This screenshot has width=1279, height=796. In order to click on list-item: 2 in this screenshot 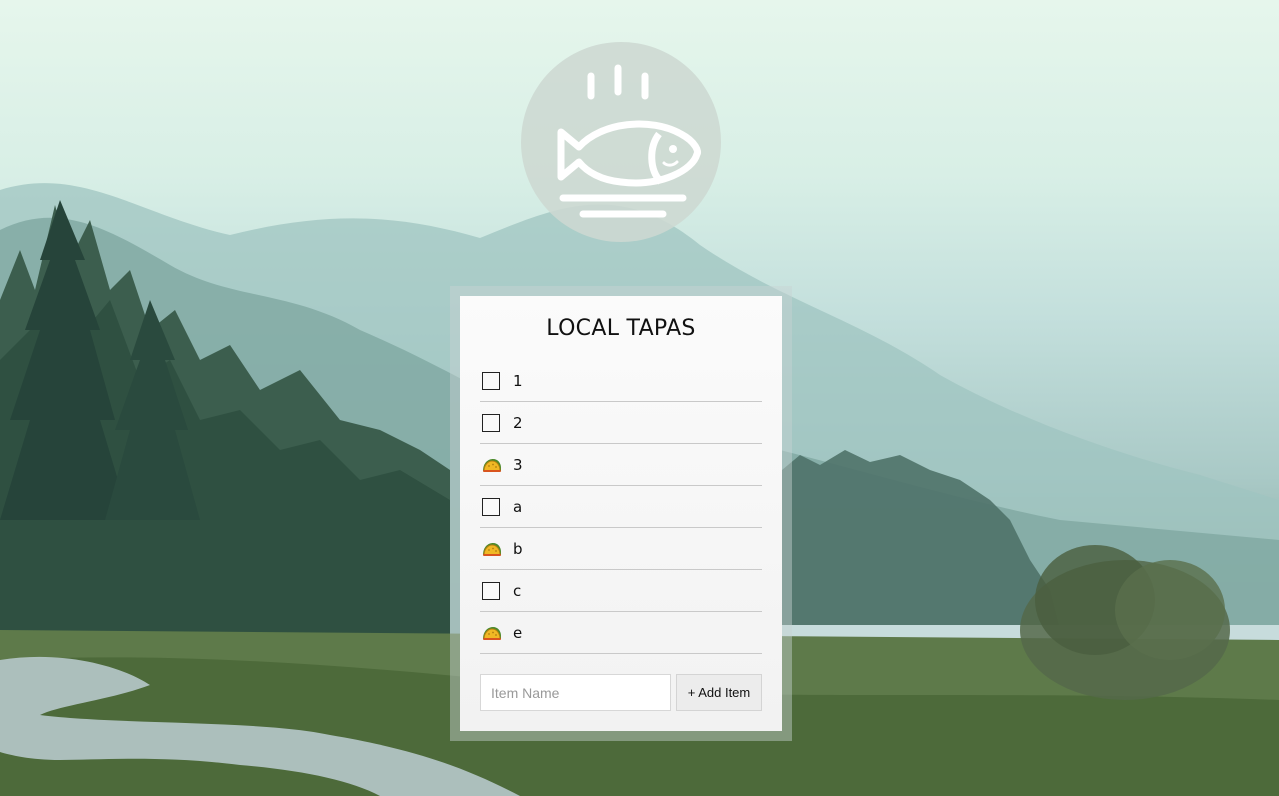, I will do `click(621, 423)`.